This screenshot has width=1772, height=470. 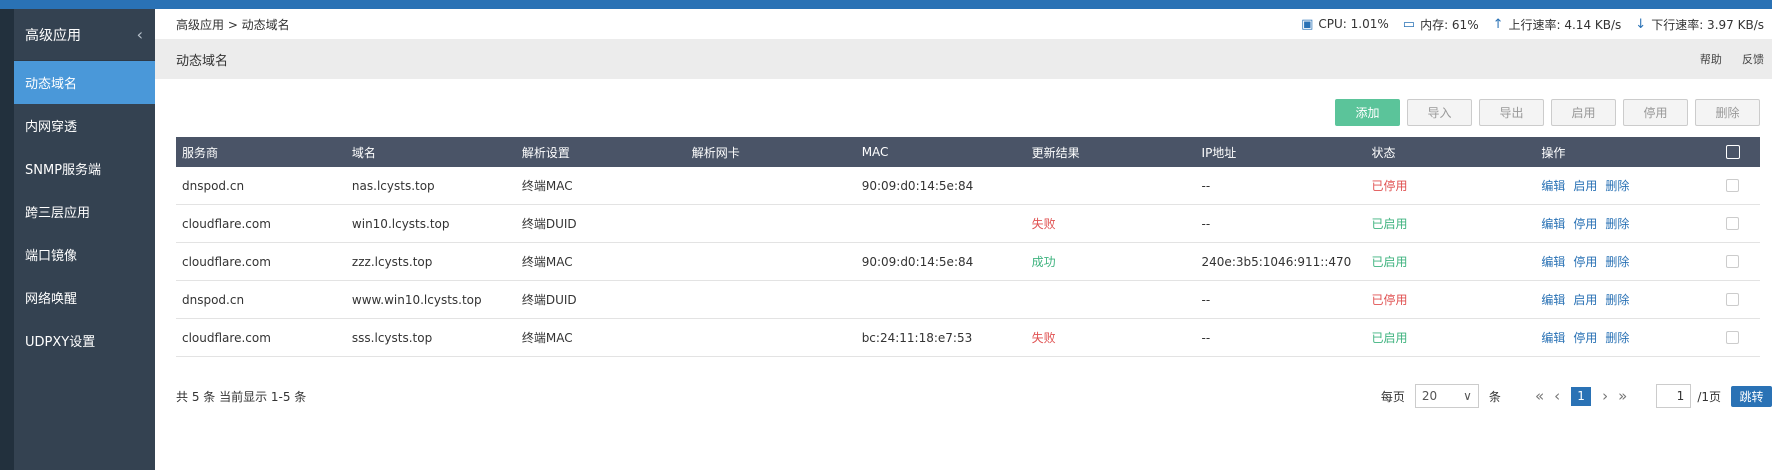 What do you see at coordinates (1219, 152) in the screenshot?
I see `col-ip: IP地址` at bounding box center [1219, 152].